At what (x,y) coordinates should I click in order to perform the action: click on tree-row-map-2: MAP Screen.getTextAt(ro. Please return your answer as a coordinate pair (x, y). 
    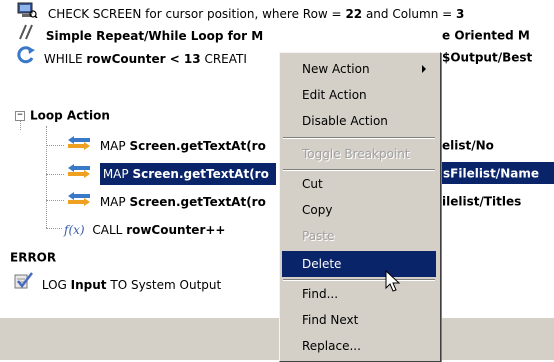
    Looking at the image, I should click on (173, 173).